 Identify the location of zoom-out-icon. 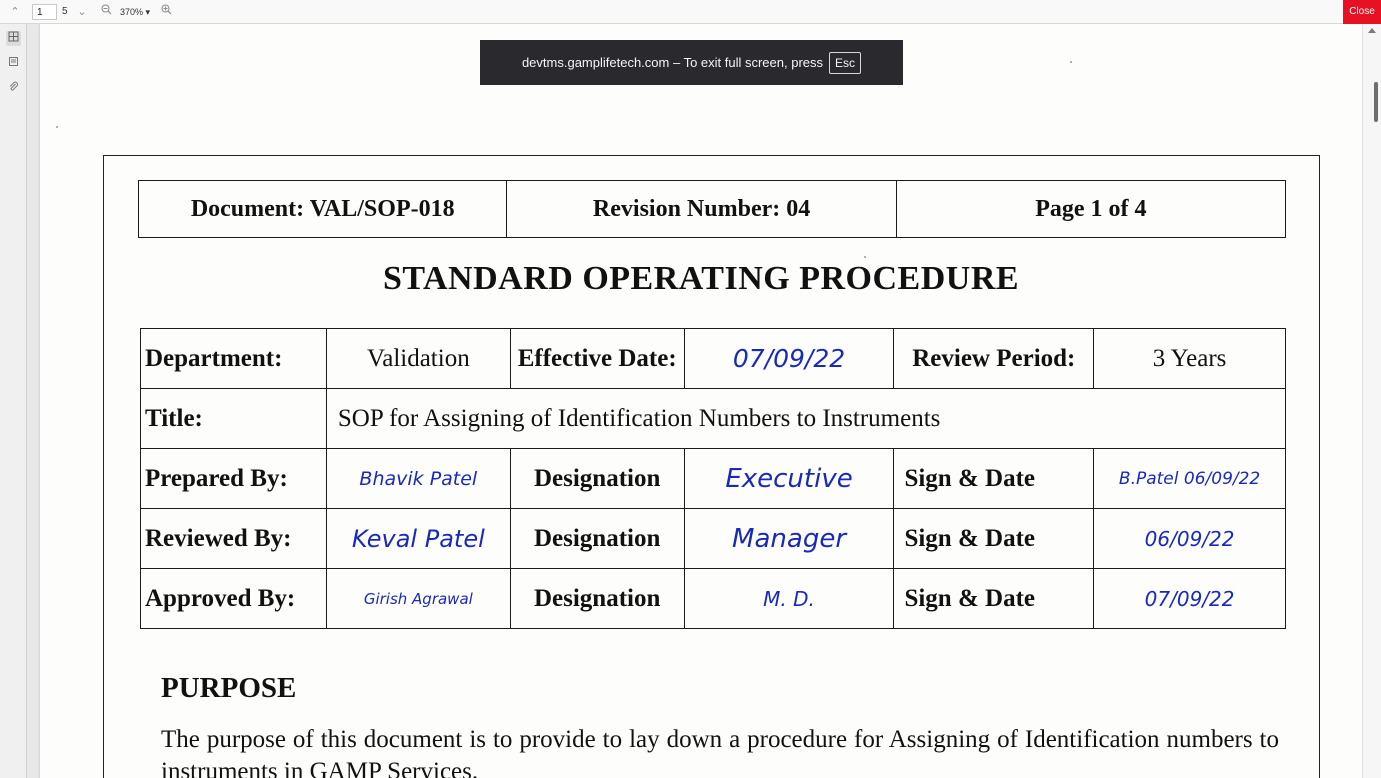
(106, 12).